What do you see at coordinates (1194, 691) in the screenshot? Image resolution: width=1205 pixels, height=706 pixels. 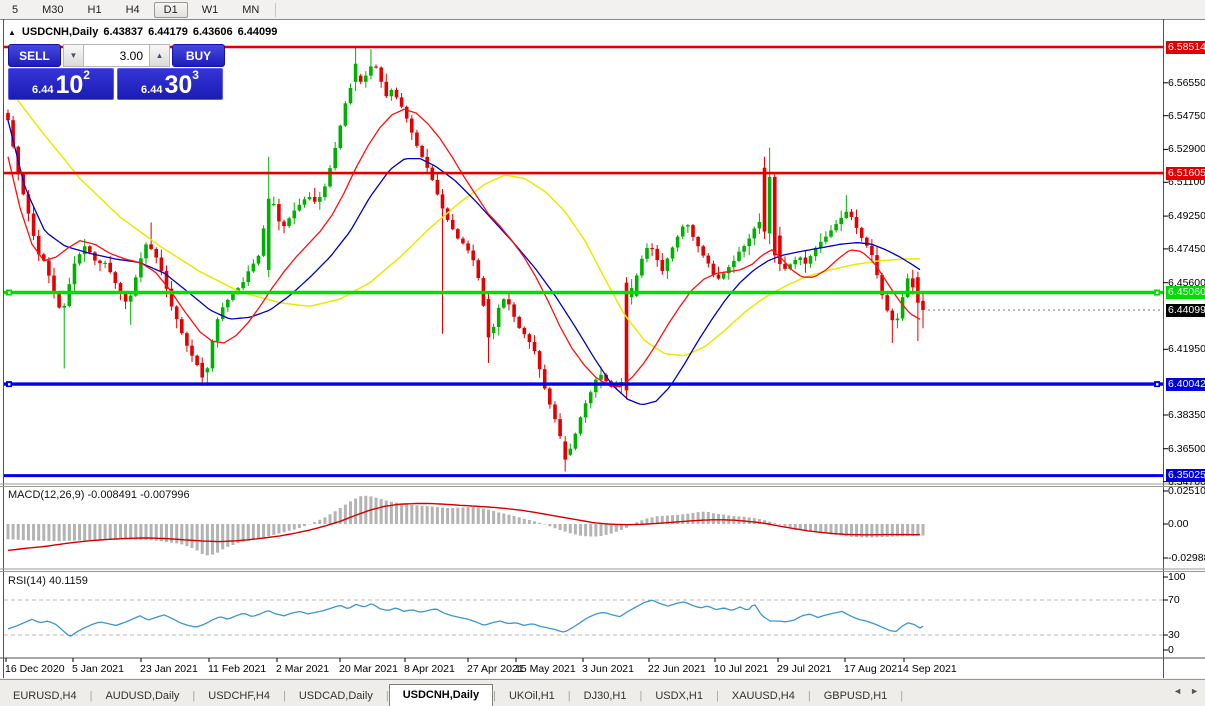 I see `tab-scroll-right-icon: ►` at bounding box center [1194, 691].